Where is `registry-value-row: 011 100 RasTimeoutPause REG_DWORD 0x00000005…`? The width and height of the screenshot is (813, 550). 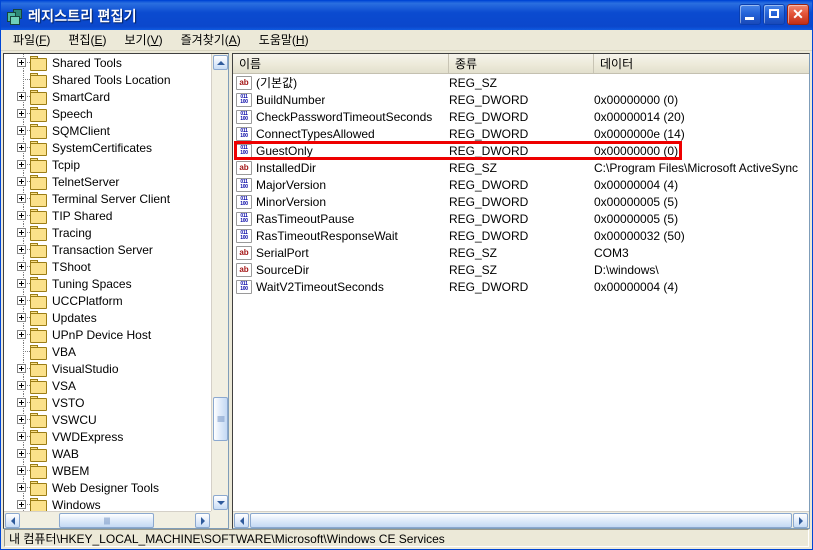 registry-value-row: 011 100 RasTimeoutPause REG_DWORD 0x00000005… is located at coordinates (521, 218).